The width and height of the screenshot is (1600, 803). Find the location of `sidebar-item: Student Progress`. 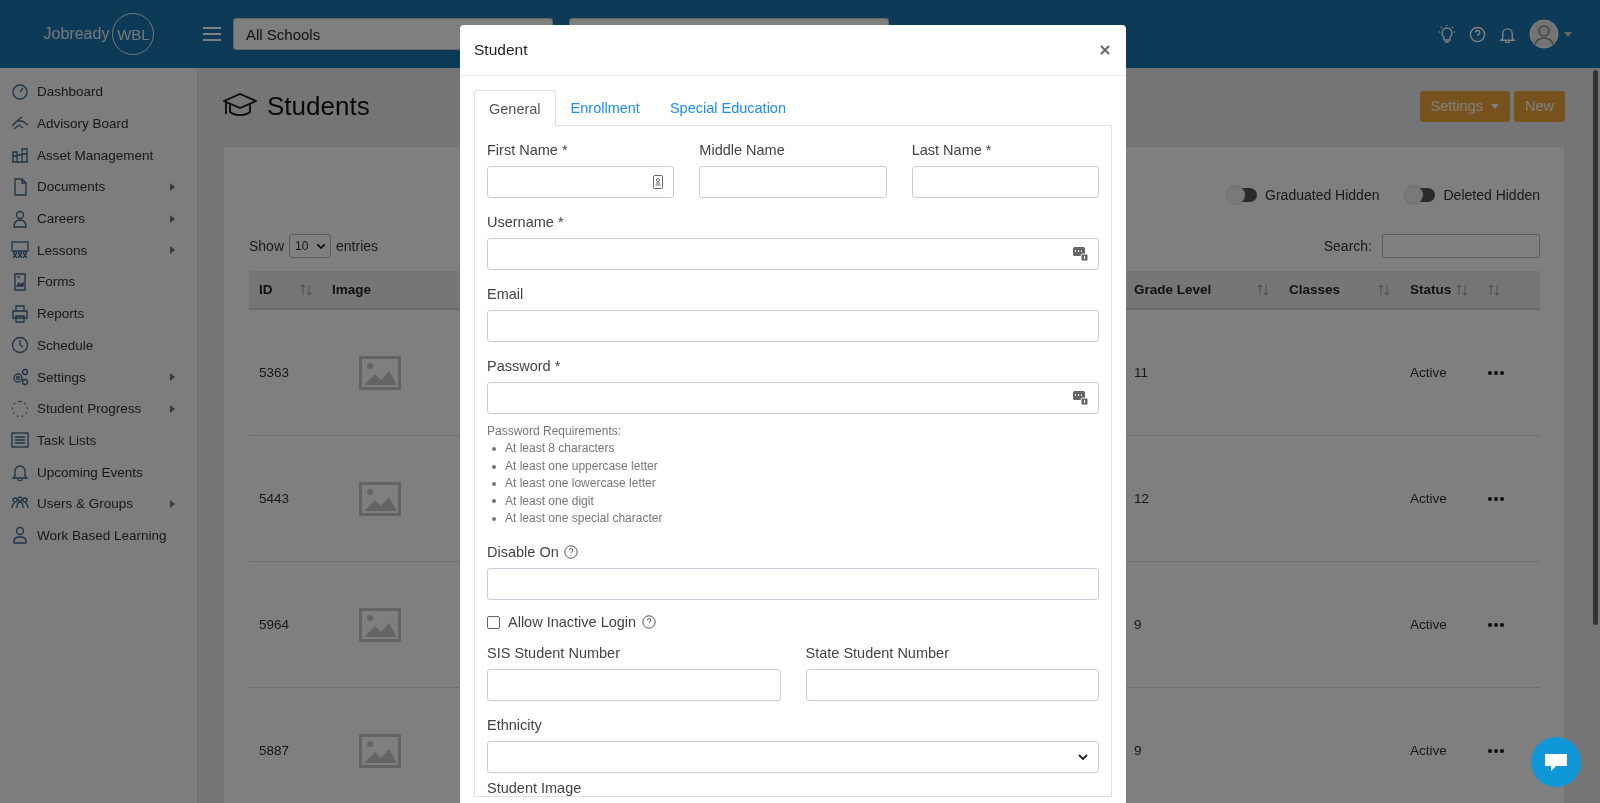

sidebar-item: Student Progress is located at coordinates (98, 408).